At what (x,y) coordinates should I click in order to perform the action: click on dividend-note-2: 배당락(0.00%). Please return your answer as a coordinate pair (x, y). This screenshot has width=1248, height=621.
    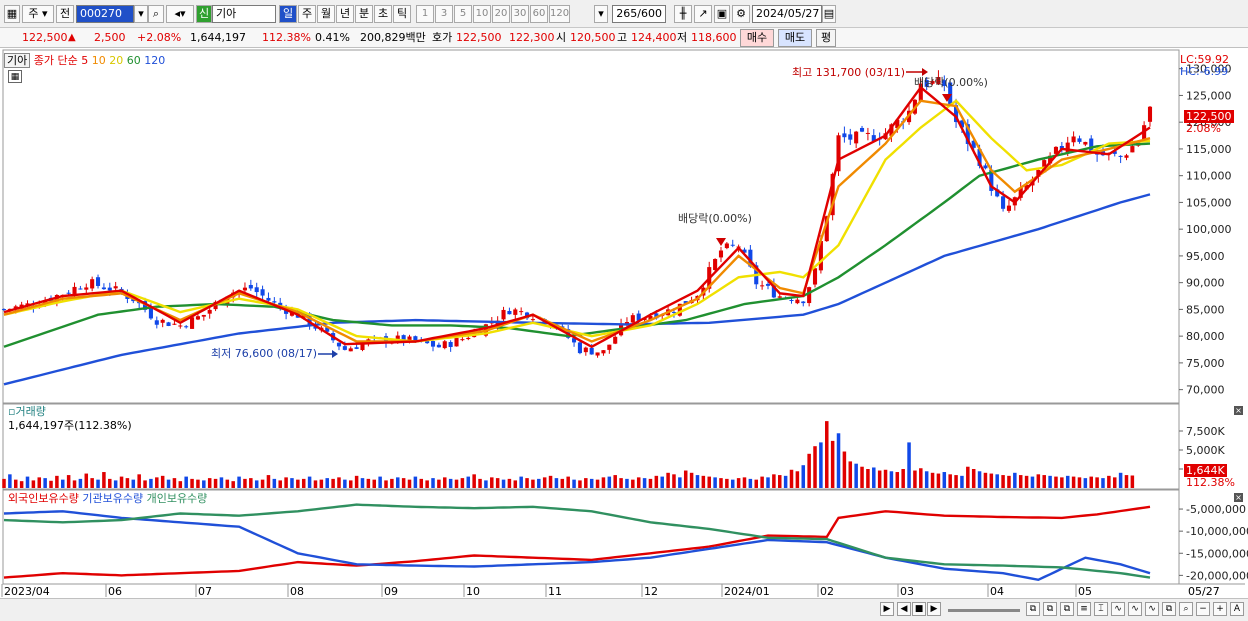
    Looking at the image, I should click on (951, 82).